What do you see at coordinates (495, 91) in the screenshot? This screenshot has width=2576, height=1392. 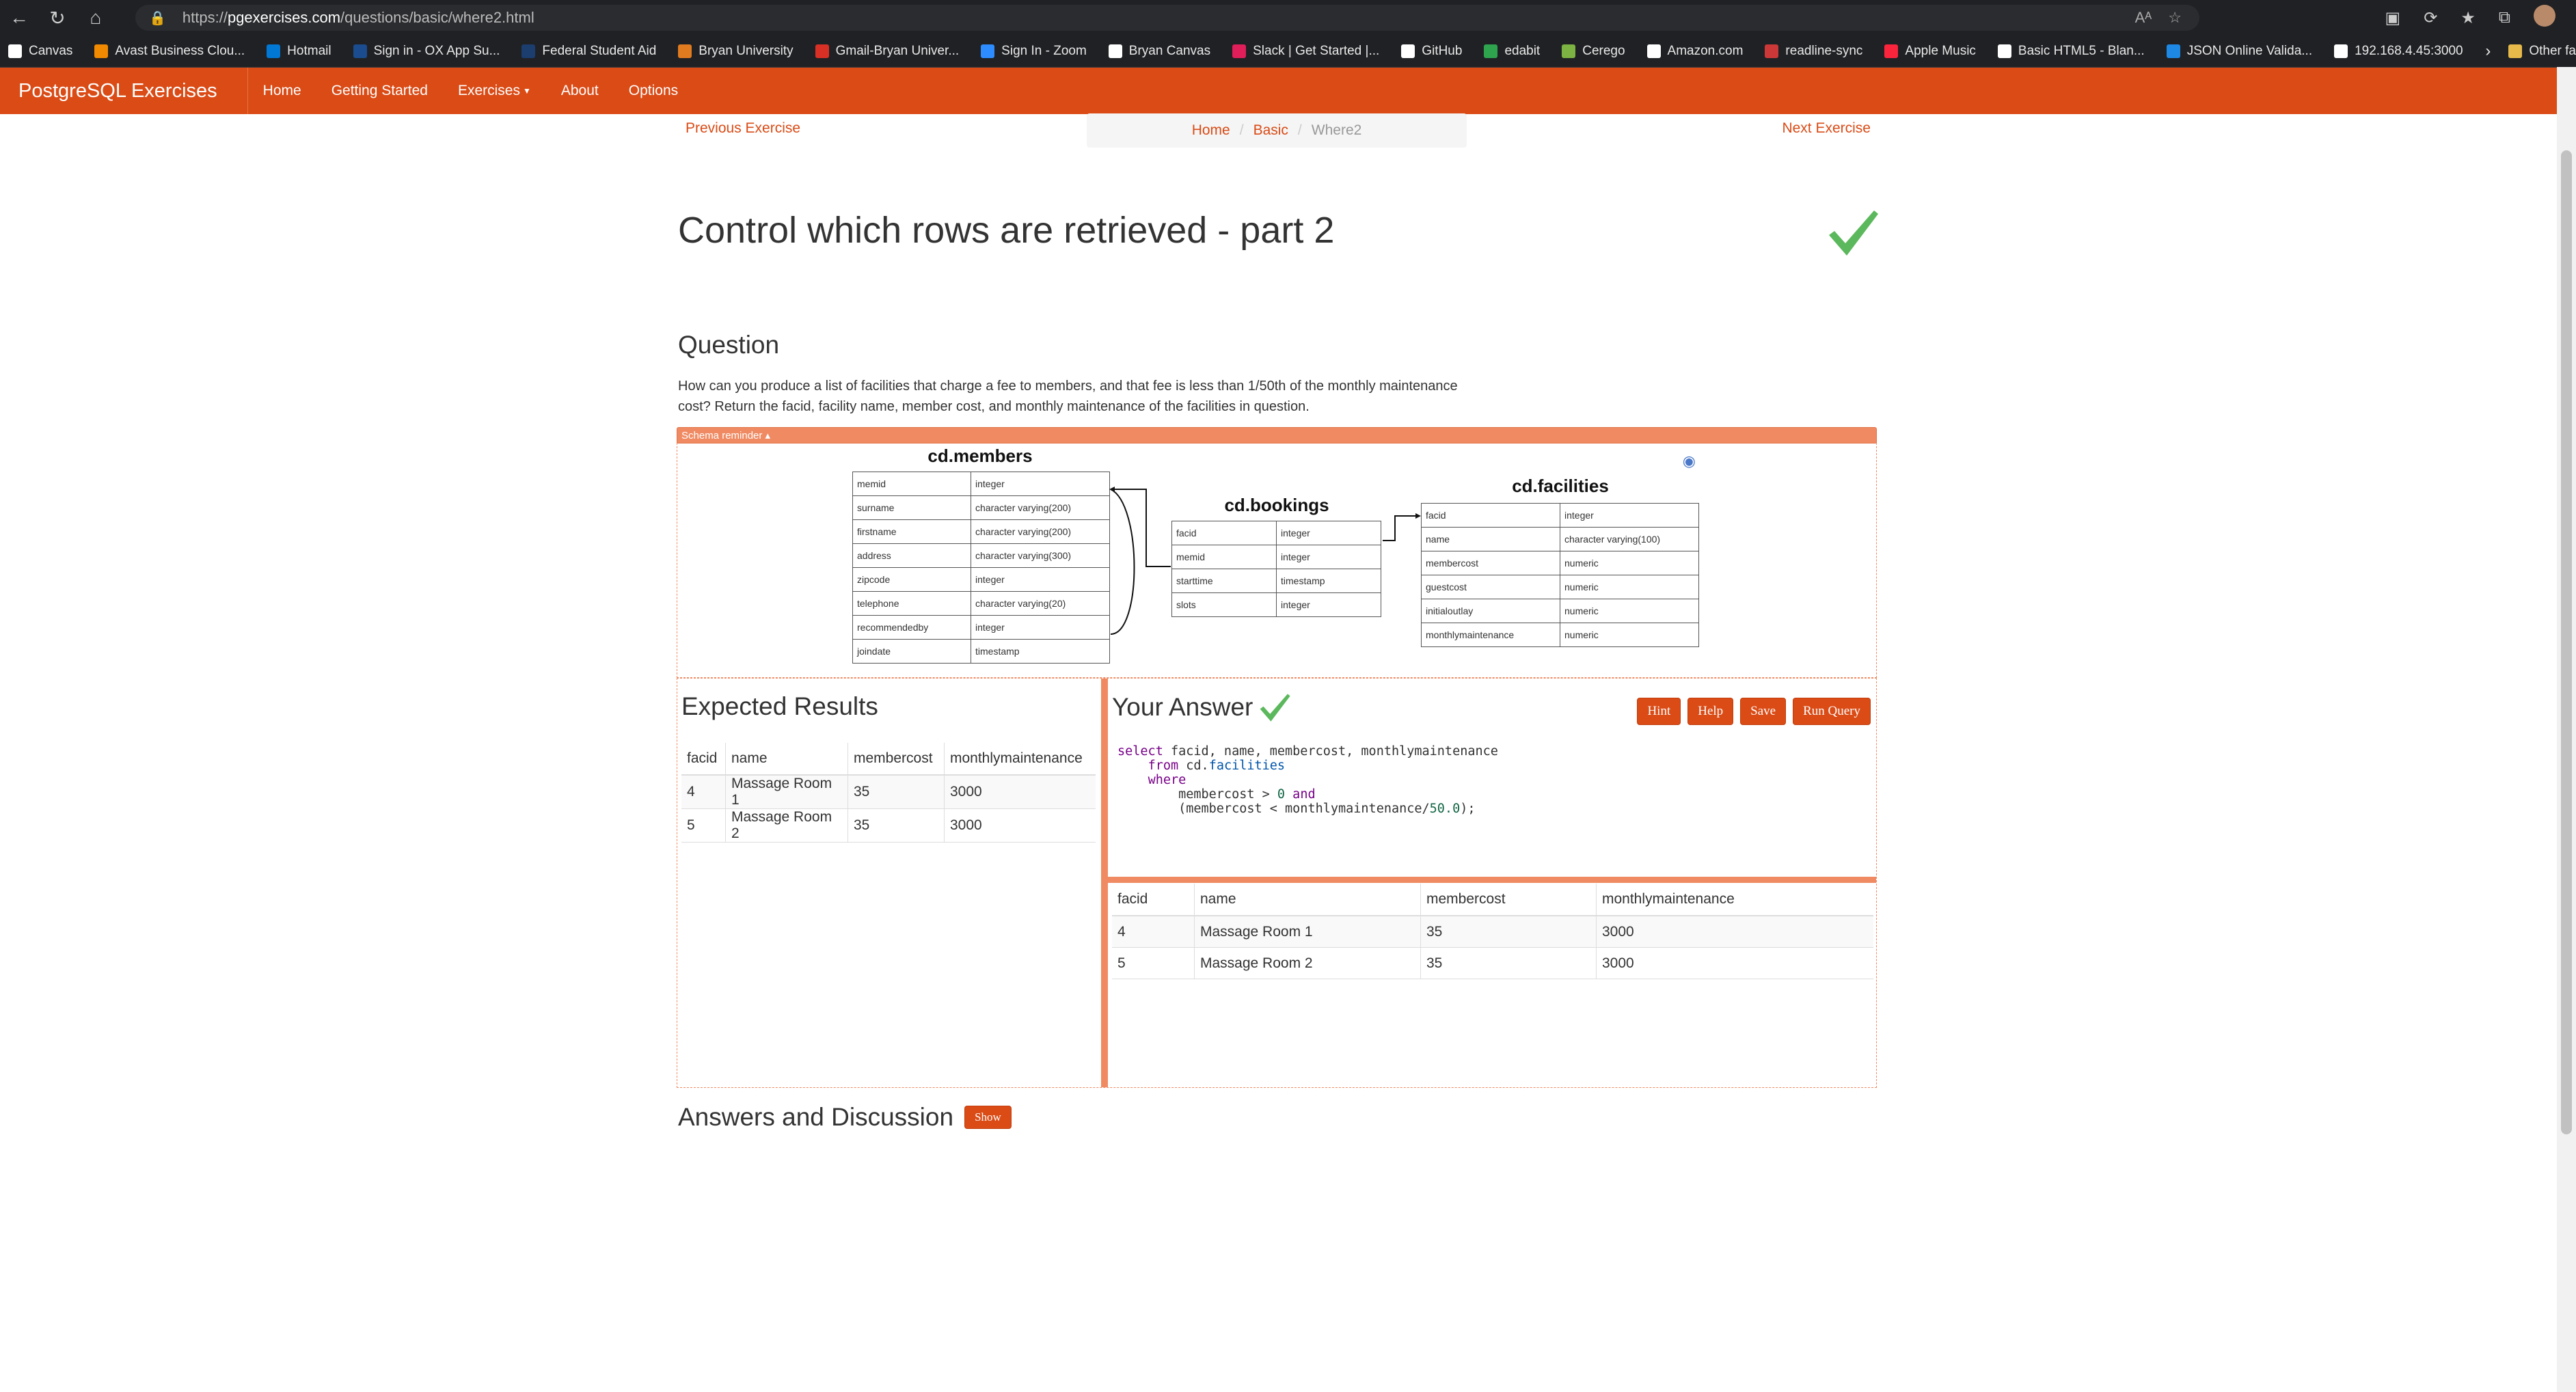 I see `nav-exercises: Exercises ▼` at bounding box center [495, 91].